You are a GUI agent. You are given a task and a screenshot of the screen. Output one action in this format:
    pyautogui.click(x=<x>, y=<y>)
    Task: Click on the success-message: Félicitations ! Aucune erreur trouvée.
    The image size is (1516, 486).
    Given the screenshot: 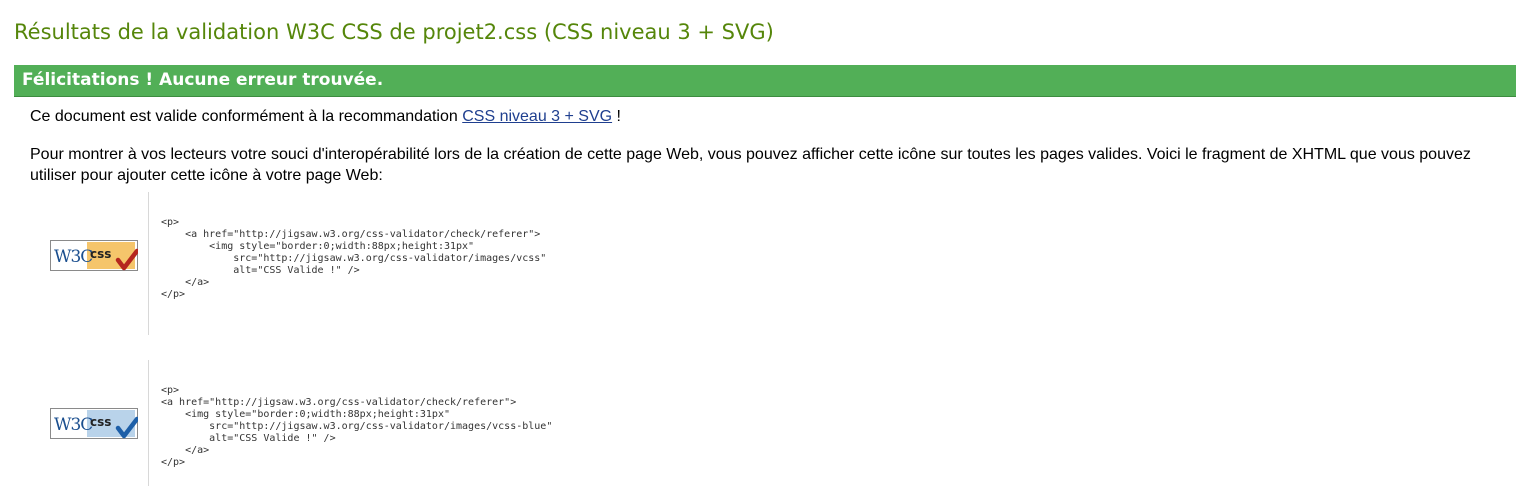 What is the action you would take?
    pyautogui.click(x=203, y=80)
    